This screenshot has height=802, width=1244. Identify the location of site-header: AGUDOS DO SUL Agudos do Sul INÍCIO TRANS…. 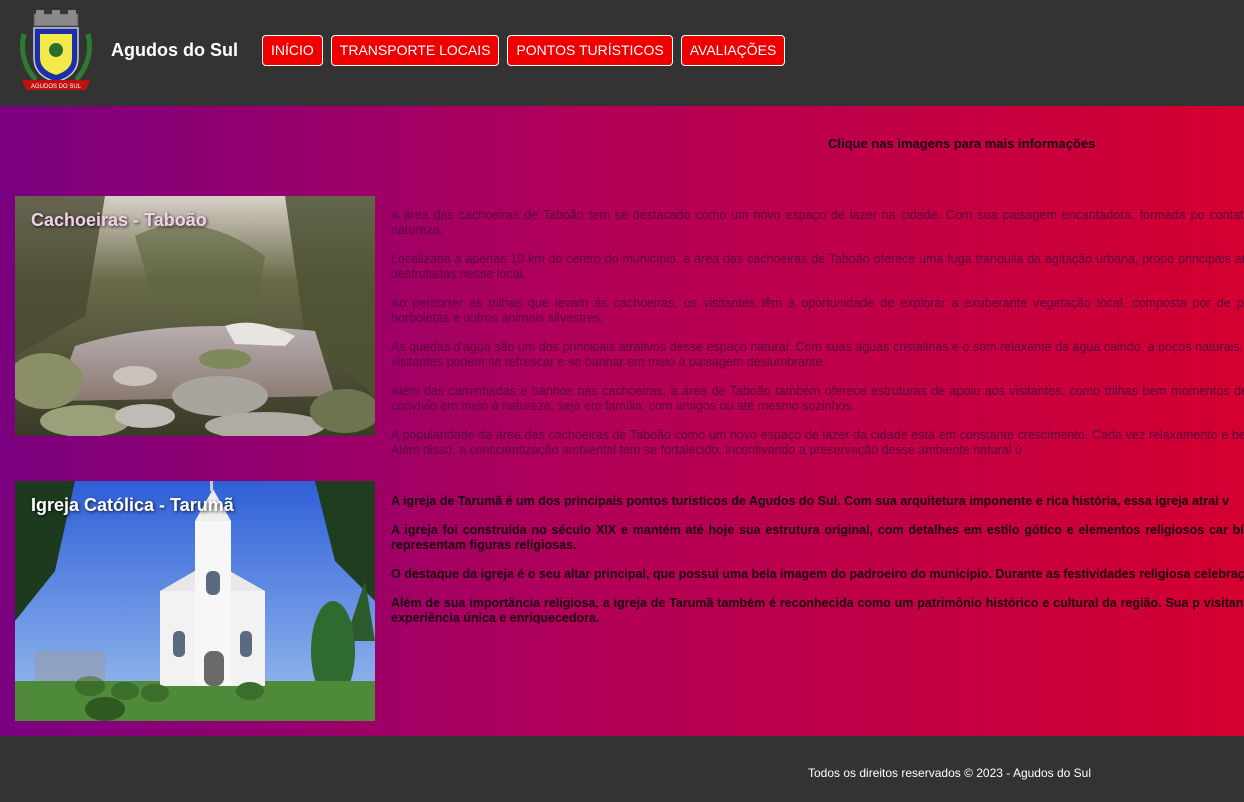
(622, 53).